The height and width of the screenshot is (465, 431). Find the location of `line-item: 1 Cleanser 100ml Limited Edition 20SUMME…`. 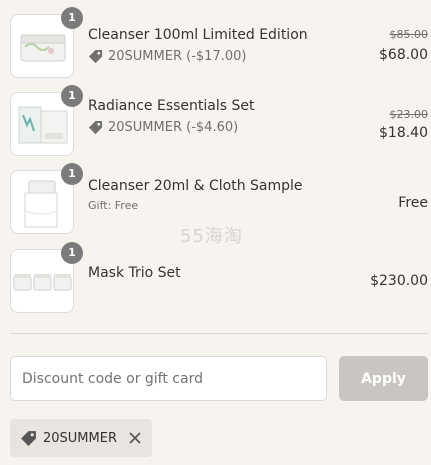

line-item: 1 Cleanser 100ml Limited Edition 20SUMME… is located at coordinates (219, 42).